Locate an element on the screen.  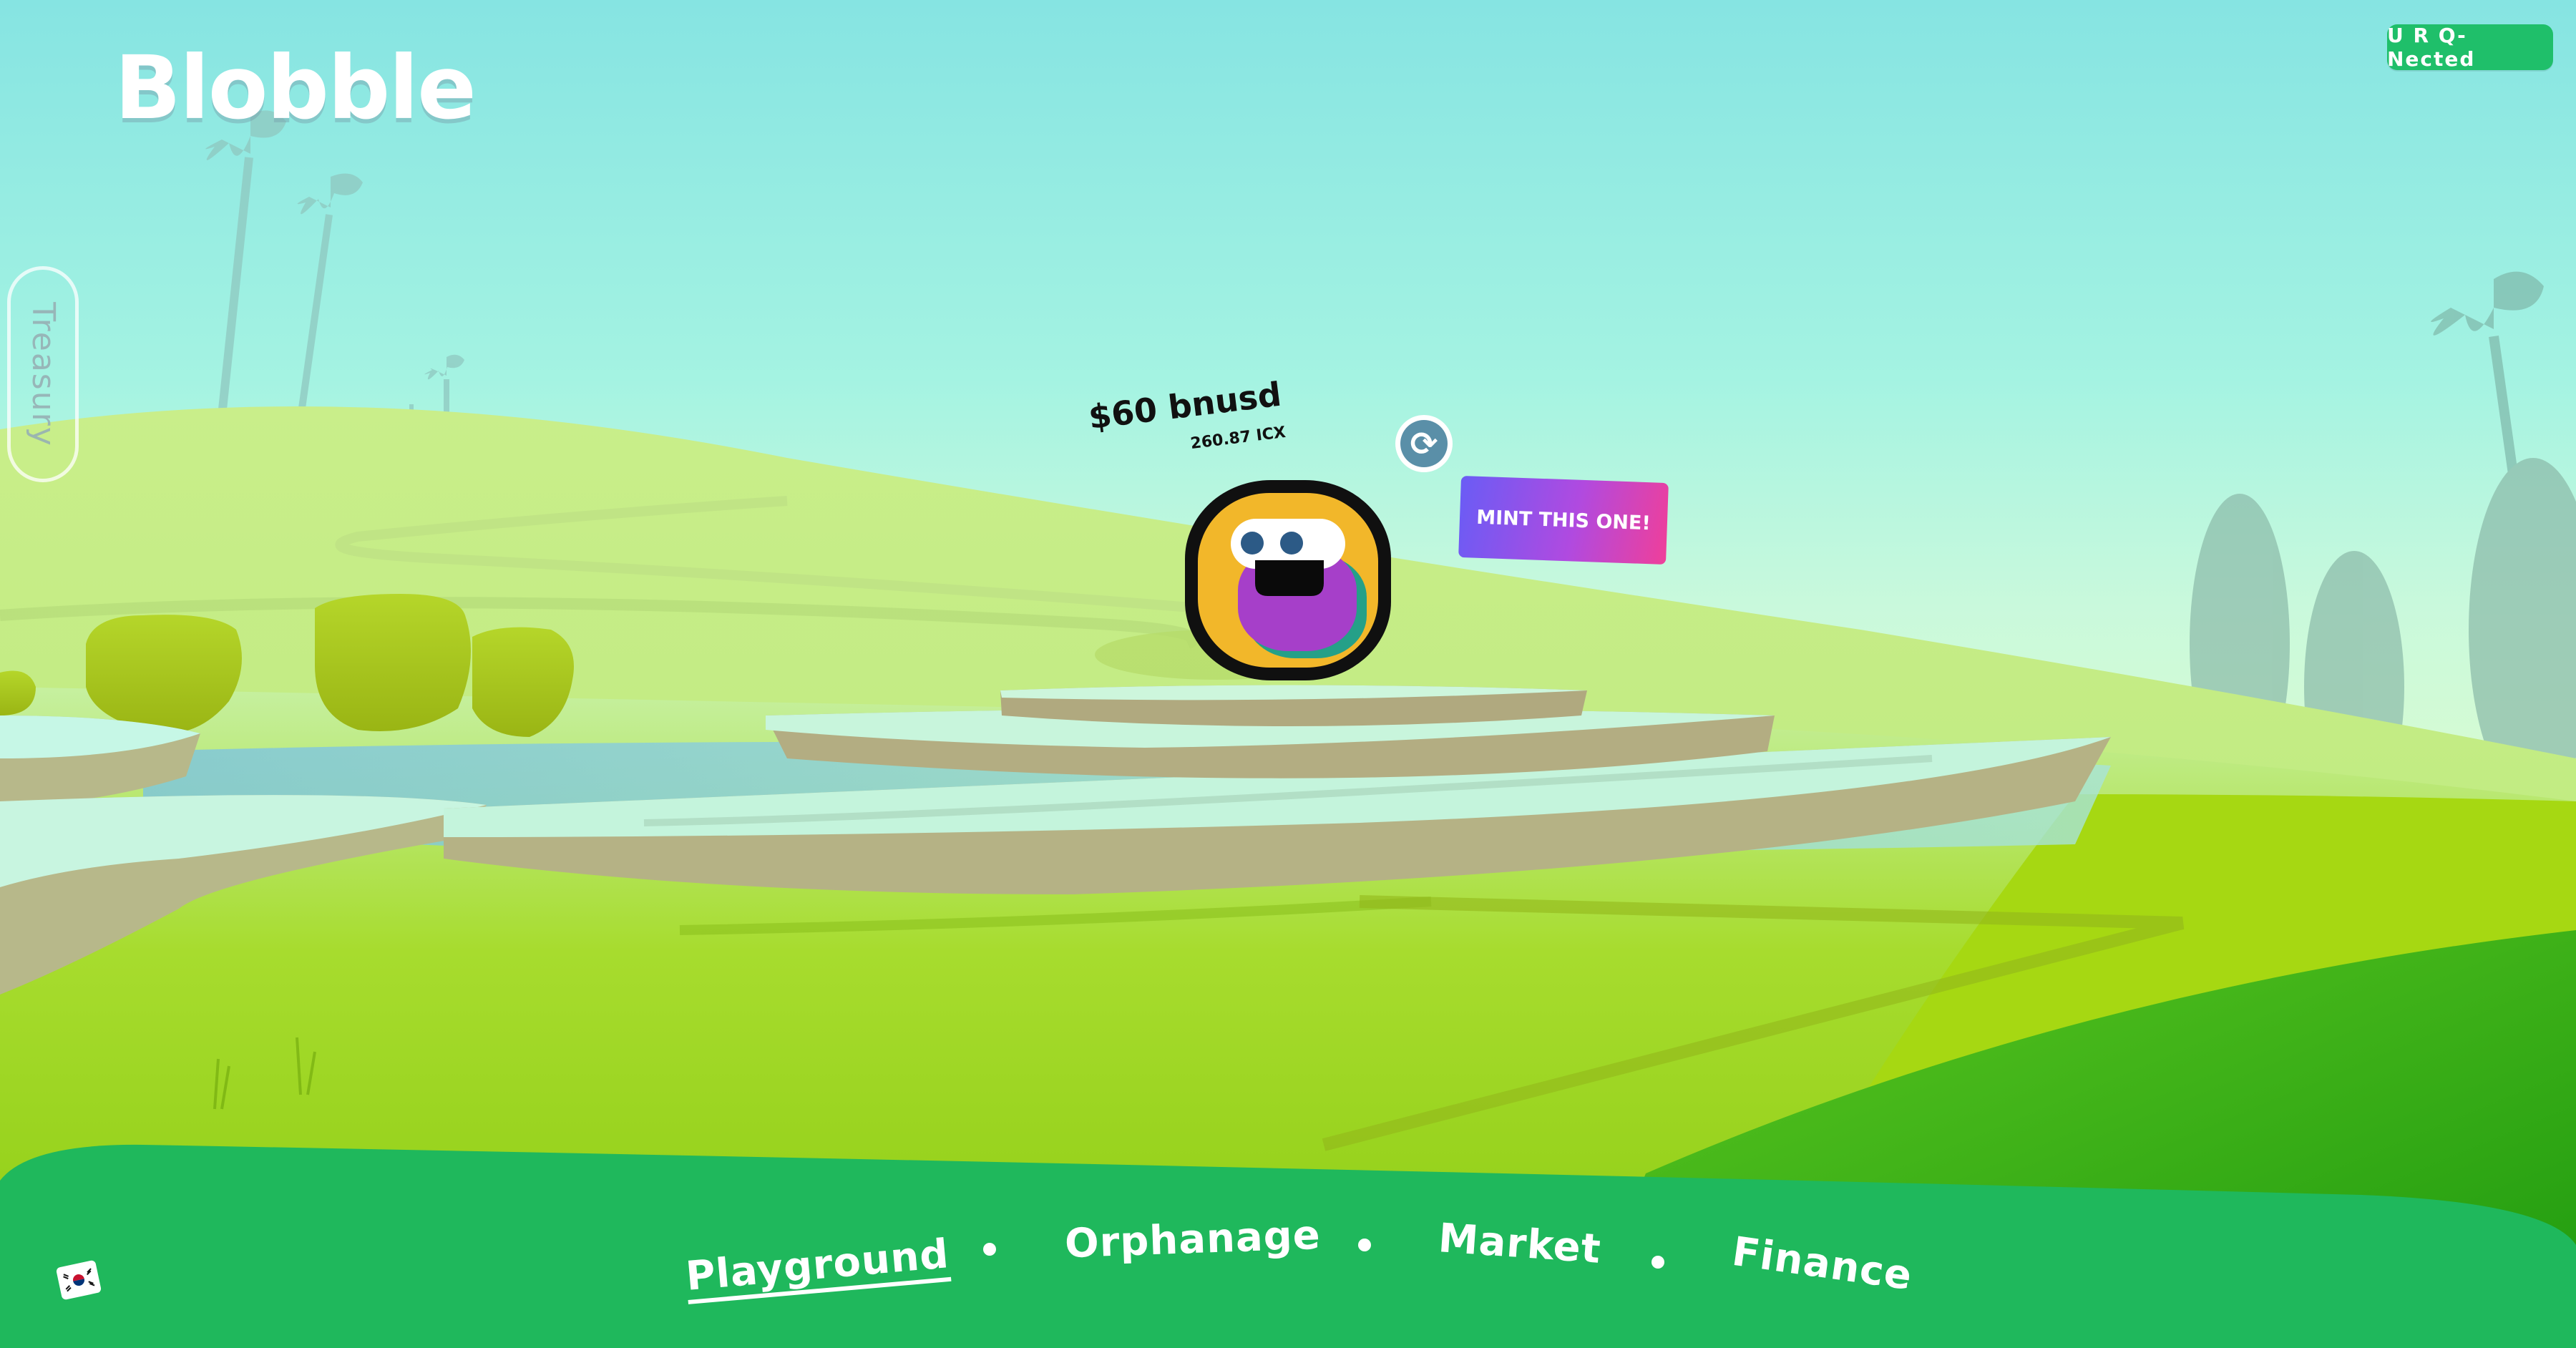
mint-button: MINT THIS ONE! is located at coordinates (1563, 520).